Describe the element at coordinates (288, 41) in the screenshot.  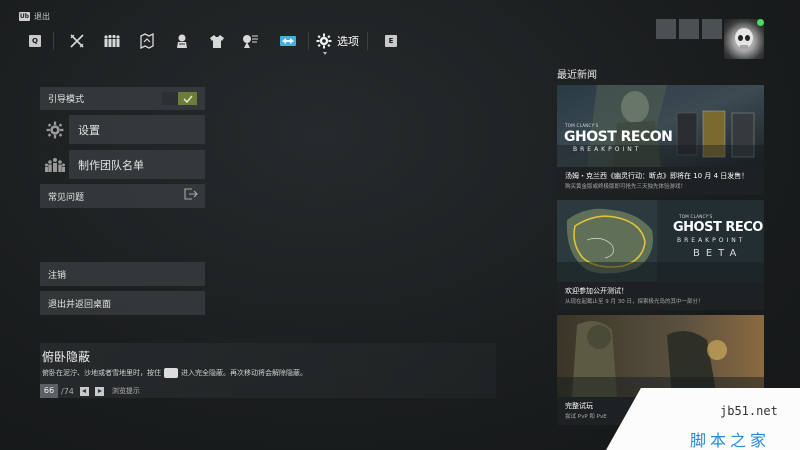
I see `tab-store-icon` at that location.